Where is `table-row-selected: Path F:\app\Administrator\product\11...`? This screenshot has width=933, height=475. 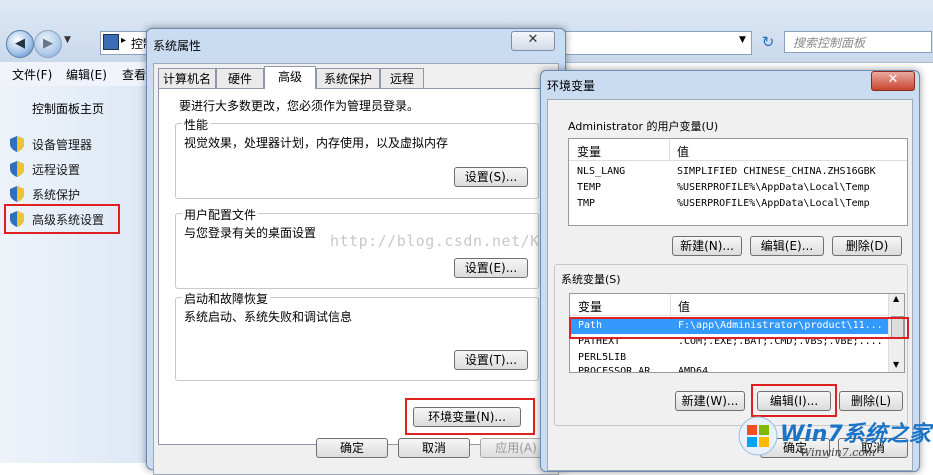
table-row-selected: Path F:\app\Administrator\product\11... is located at coordinates (729, 326).